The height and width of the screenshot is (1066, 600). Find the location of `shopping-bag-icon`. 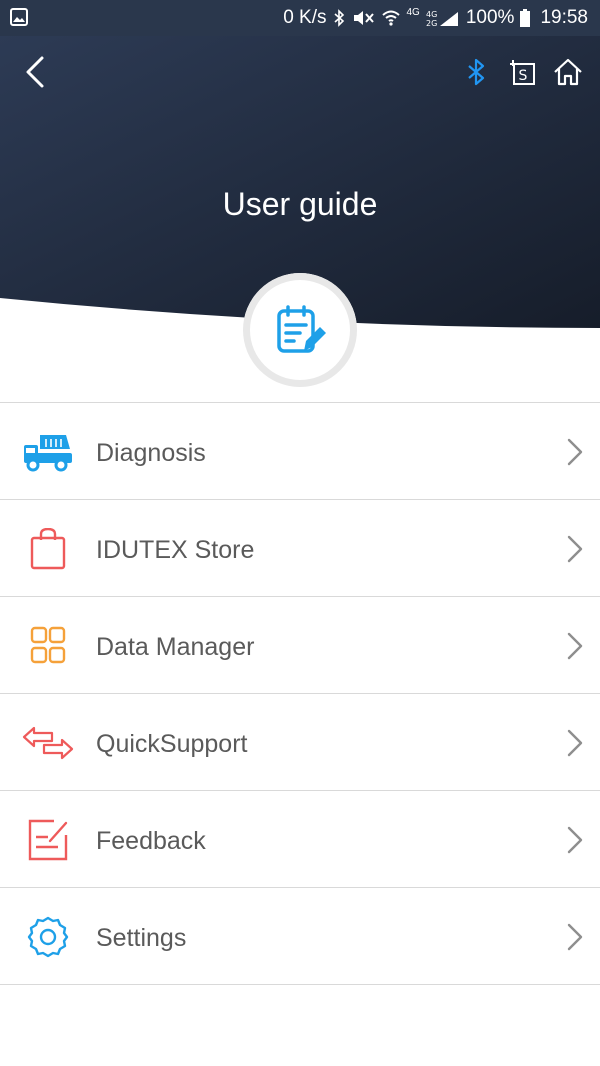

shopping-bag-icon is located at coordinates (48, 549).